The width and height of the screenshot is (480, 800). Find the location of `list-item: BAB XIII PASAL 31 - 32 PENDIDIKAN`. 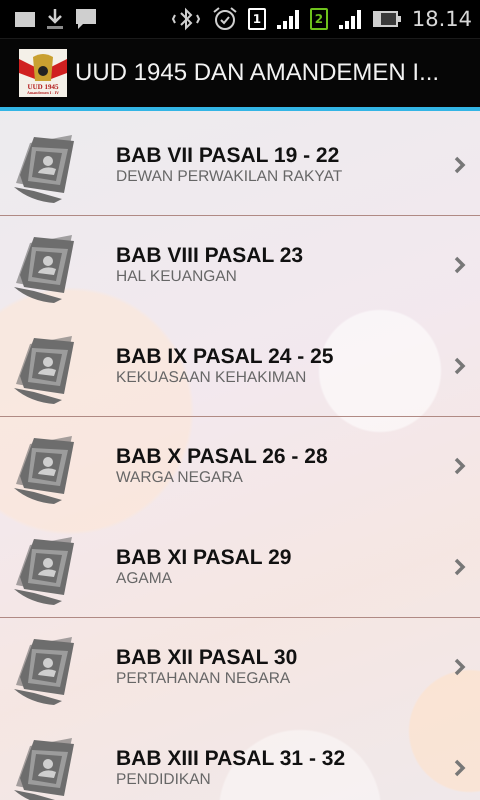

list-item: BAB XIII PASAL 31 - 32 PENDIDIKAN is located at coordinates (240, 759).